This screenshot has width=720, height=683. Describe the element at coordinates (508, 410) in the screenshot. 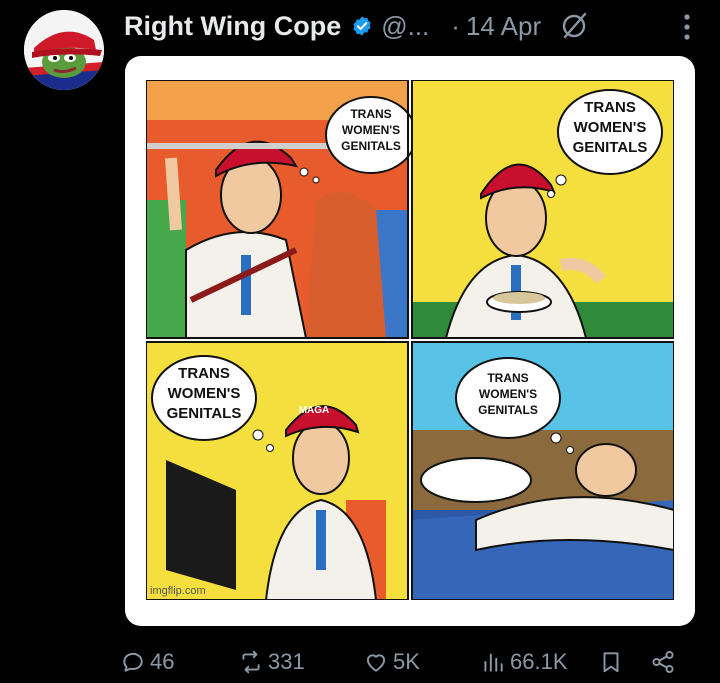

I see `thought-text-4c: GENITALS` at that location.